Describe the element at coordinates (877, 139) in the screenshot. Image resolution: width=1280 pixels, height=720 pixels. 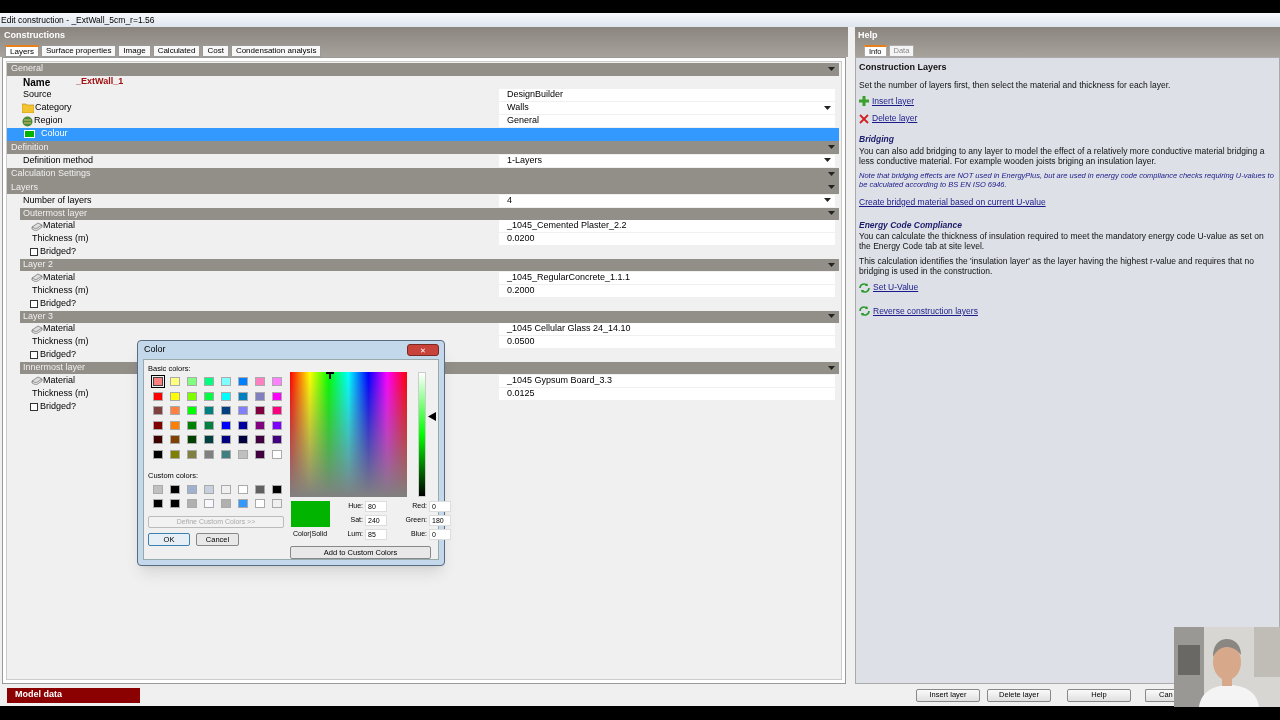
I see `help-heading: Bridging` at that location.